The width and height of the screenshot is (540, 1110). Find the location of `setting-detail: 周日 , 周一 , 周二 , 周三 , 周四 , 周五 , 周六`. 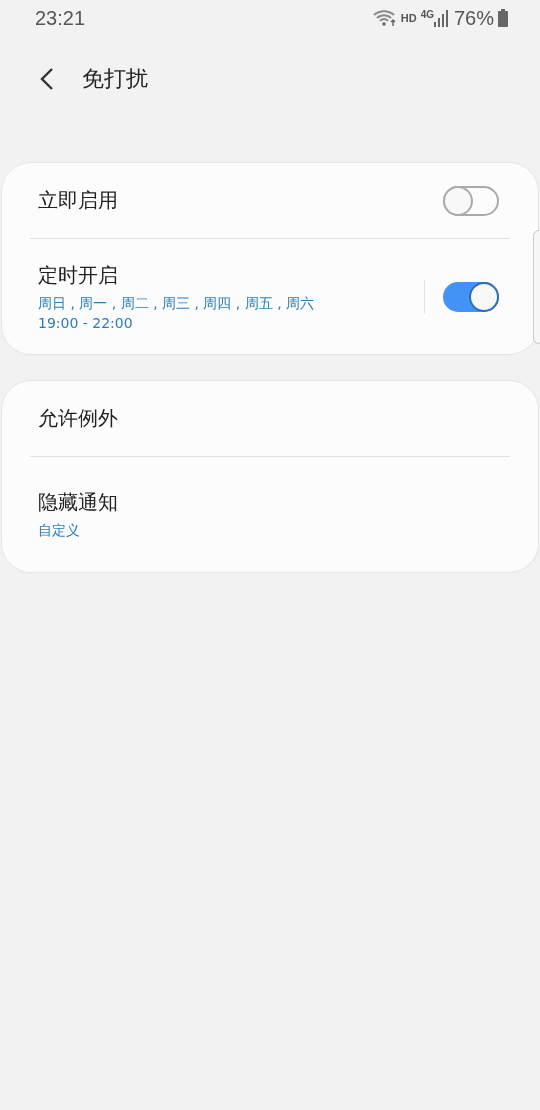

setting-detail: 周日 , 周一 , 周二 , 周三 , 周四 , 周五 , 周六 is located at coordinates (177, 304).